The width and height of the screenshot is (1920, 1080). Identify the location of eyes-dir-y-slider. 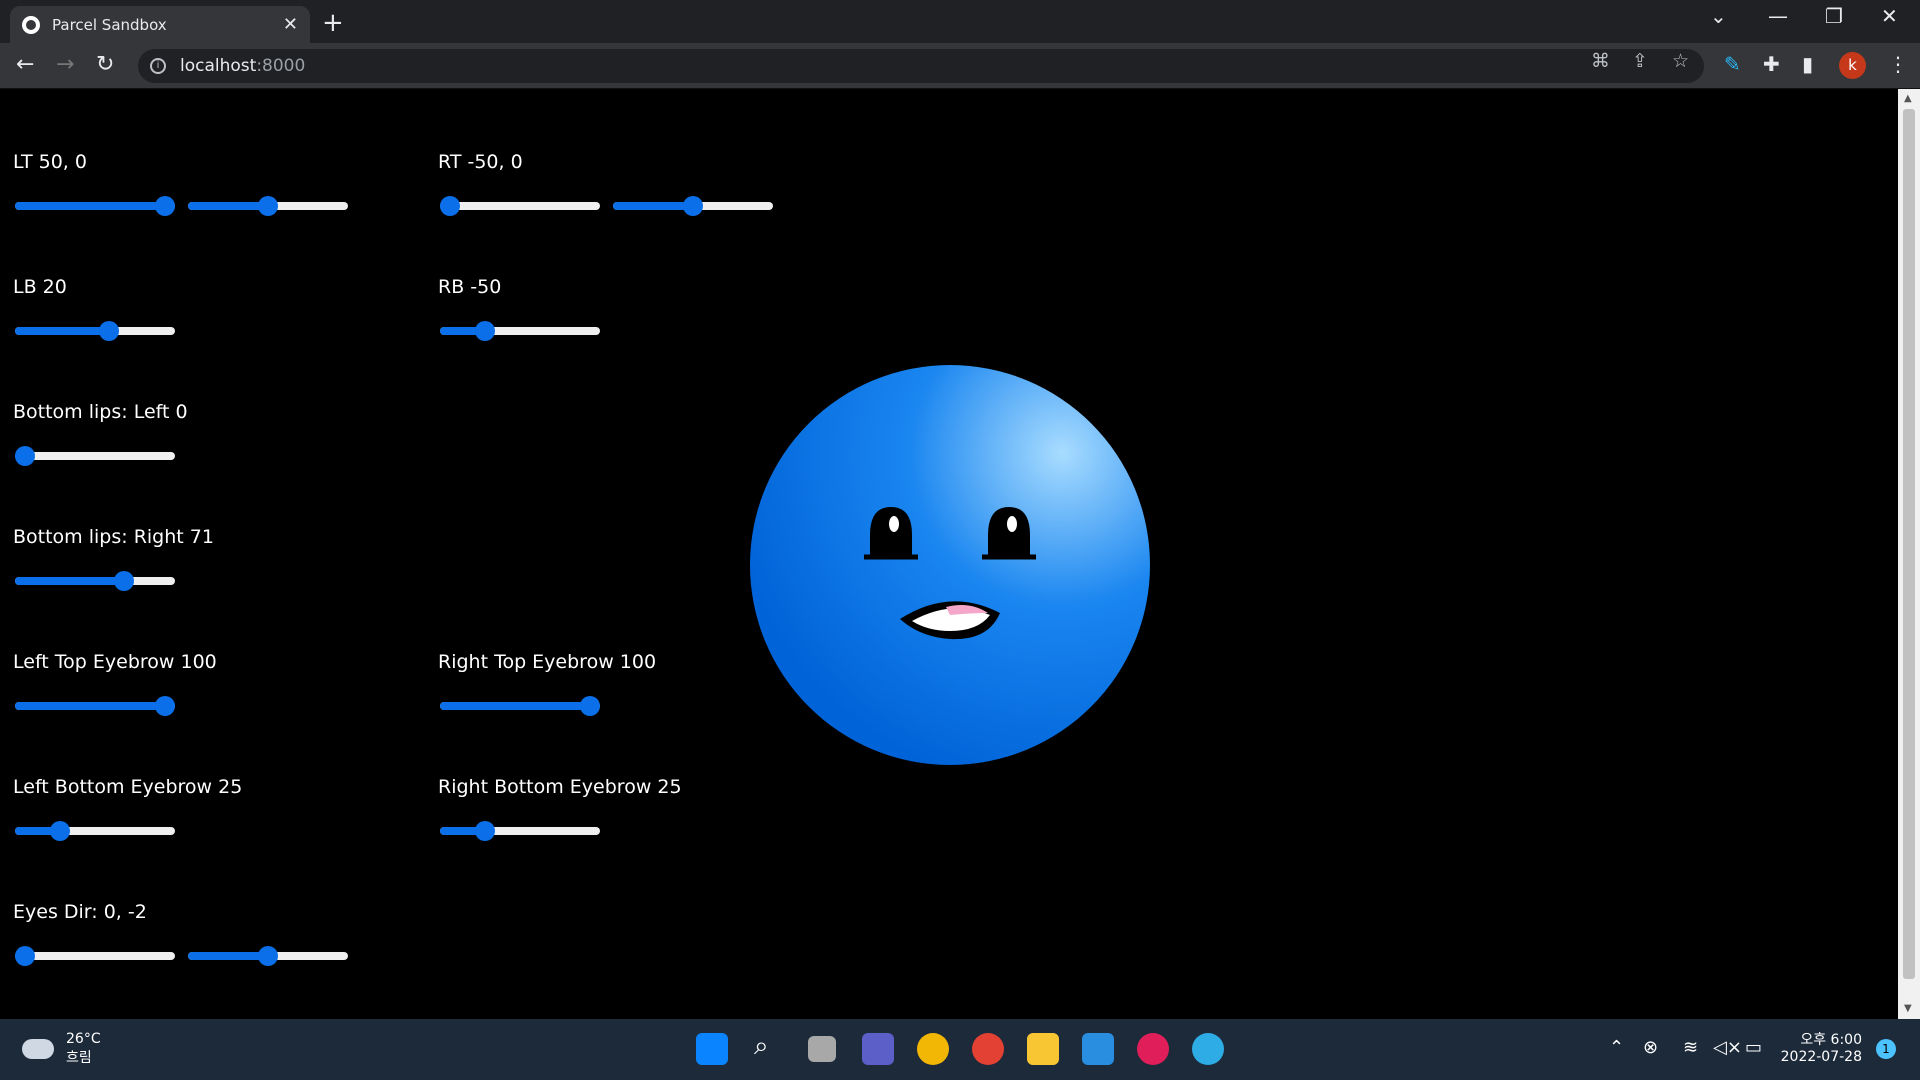
(268, 956).